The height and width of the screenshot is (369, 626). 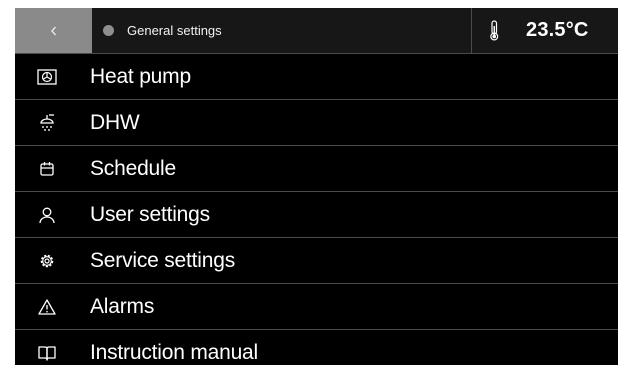 I want to click on menu-item-instruction-manual: Instruction manual, so click(x=316, y=347).